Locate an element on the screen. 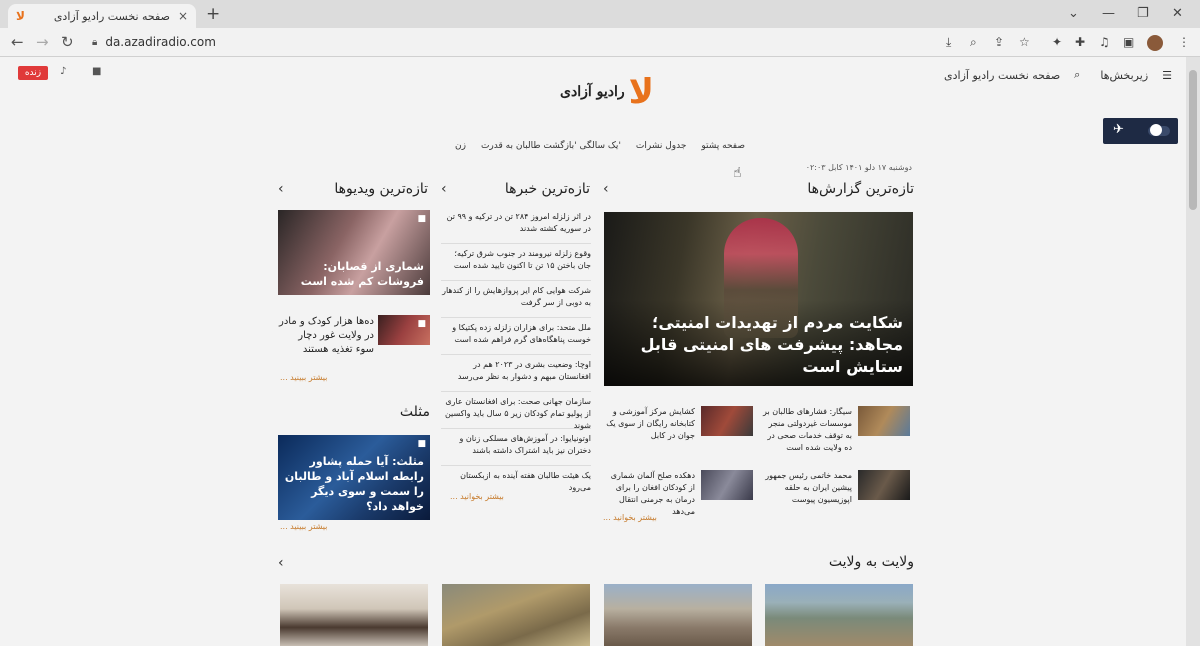  close-window-button: ✕ is located at coordinates (1177, 13).